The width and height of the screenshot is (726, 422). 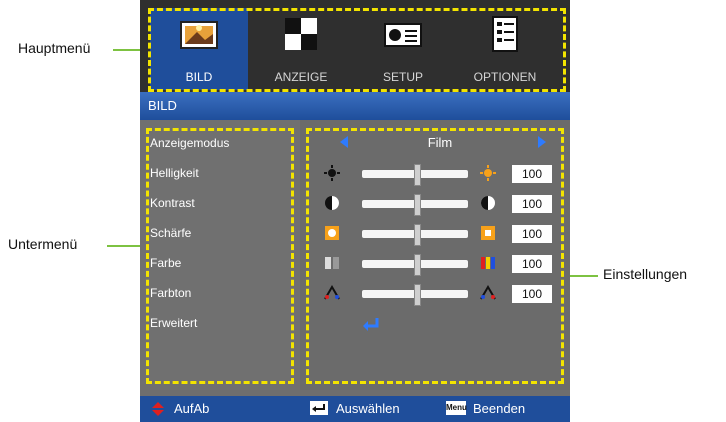 I want to click on callout-untermenu: Untermenü, so click(x=43, y=244).